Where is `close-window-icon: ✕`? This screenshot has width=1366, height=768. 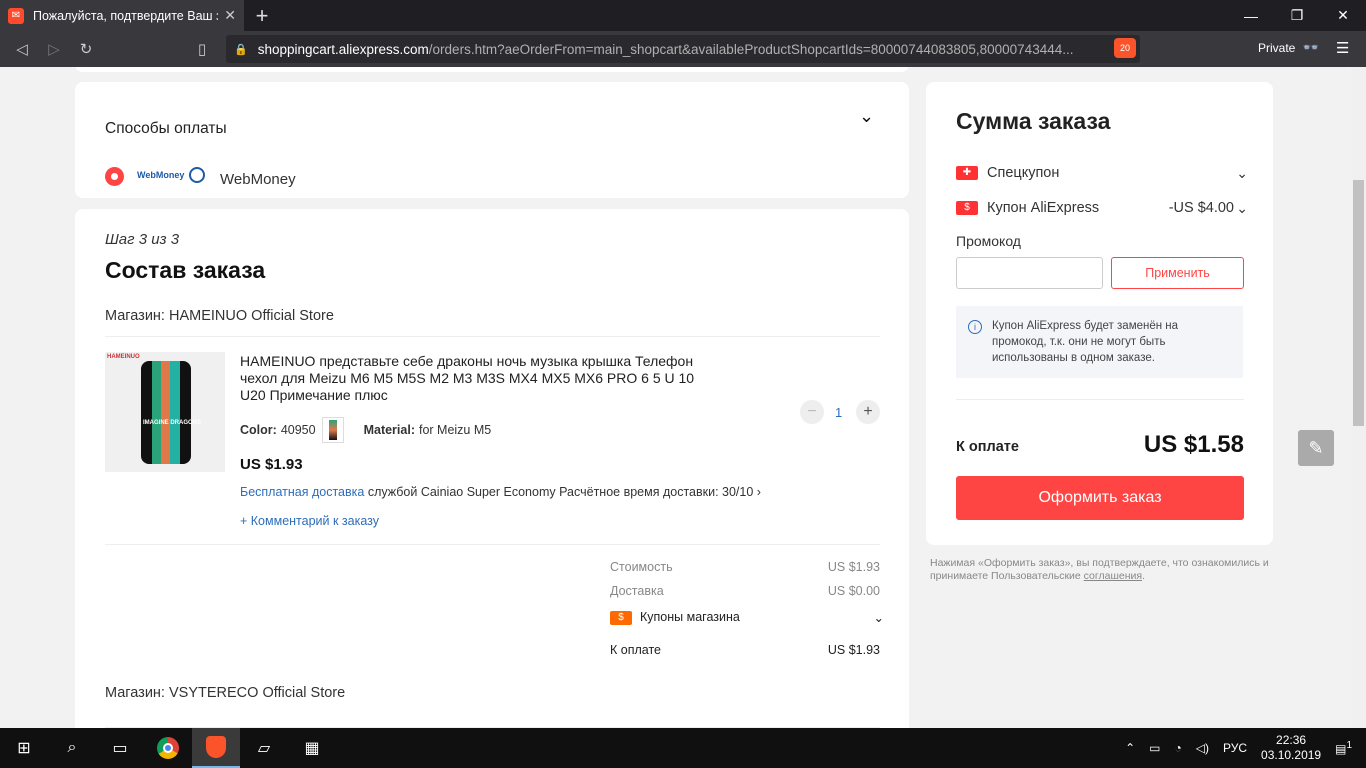 close-window-icon: ✕ is located at coordinates (1343, 15).